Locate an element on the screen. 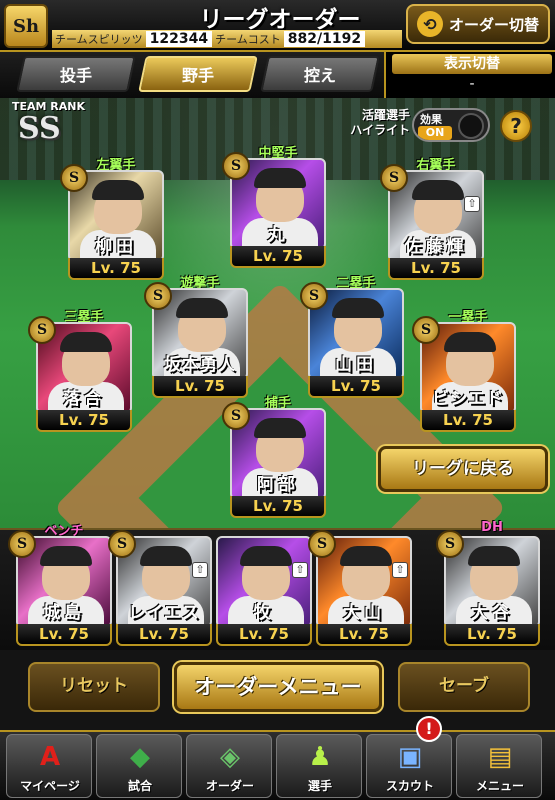 The image size is (555, 800). help-button: ? is located at coordinates (516, 126).